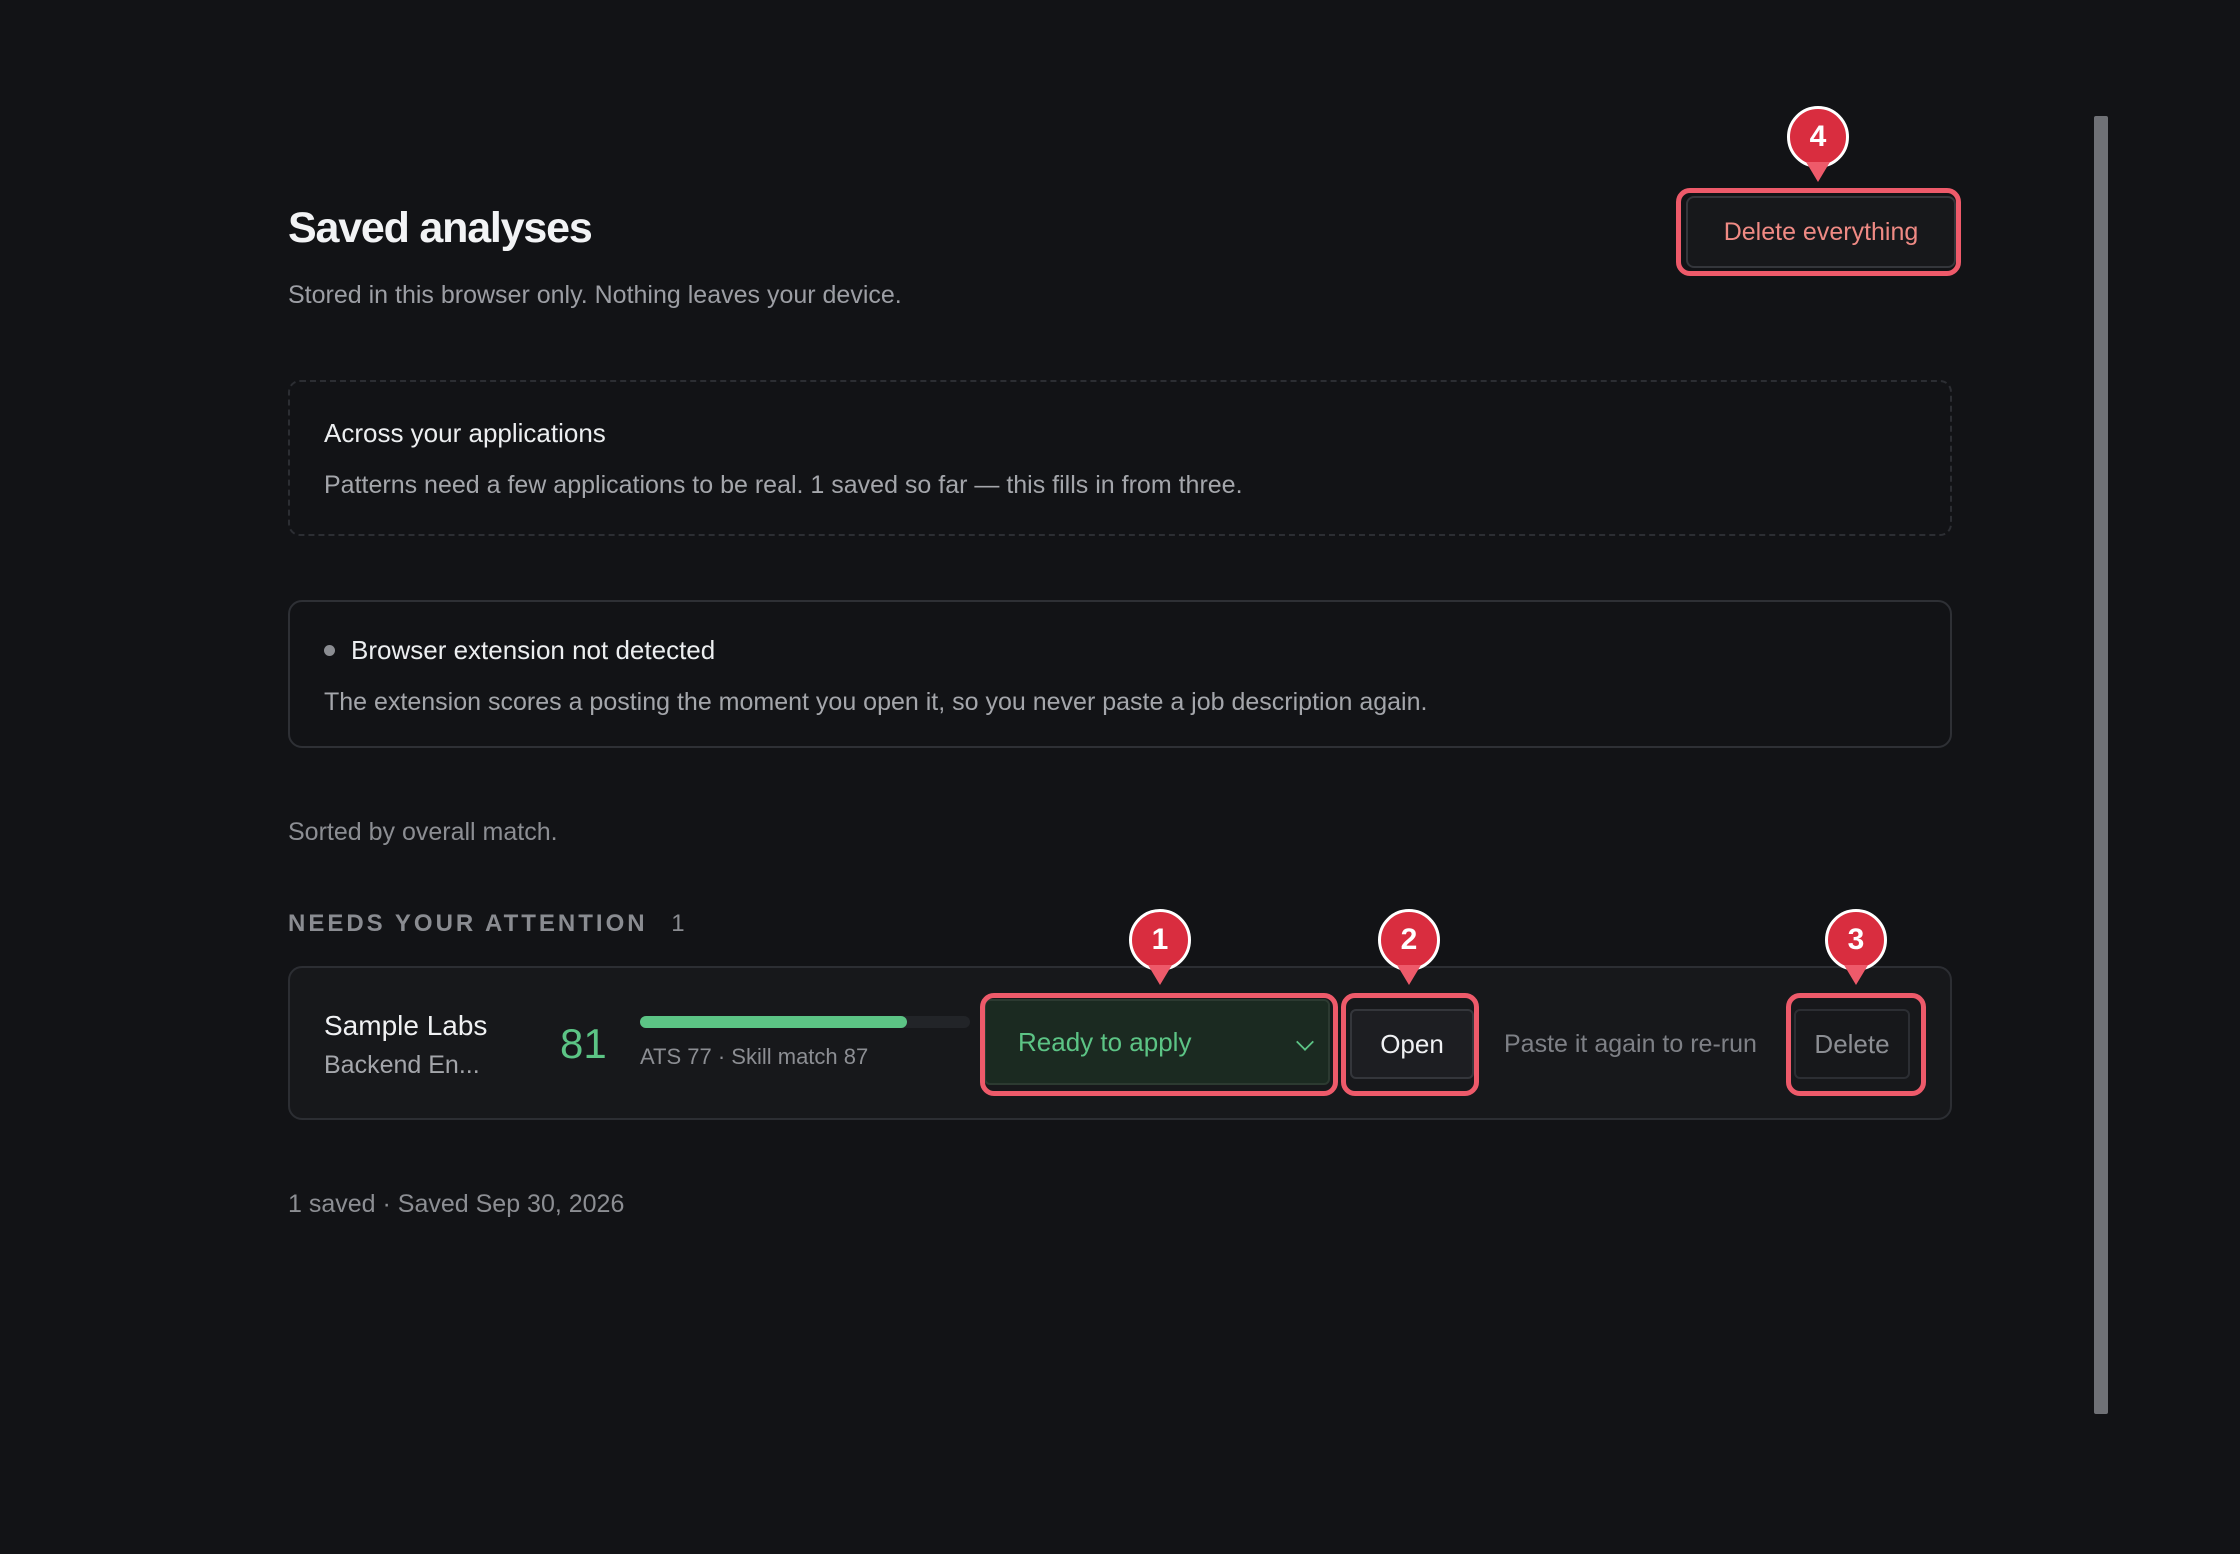 The image size is (2240, 1554). I want to click on extension-status-header: Browser extension not detected, so click(1120, 650).